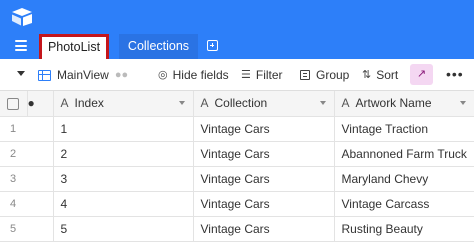 This screenshot has width=474, height=251. Describe the element at coordinates (269, 75) in the screenshot. I see `filter-label: Filter` at that location.